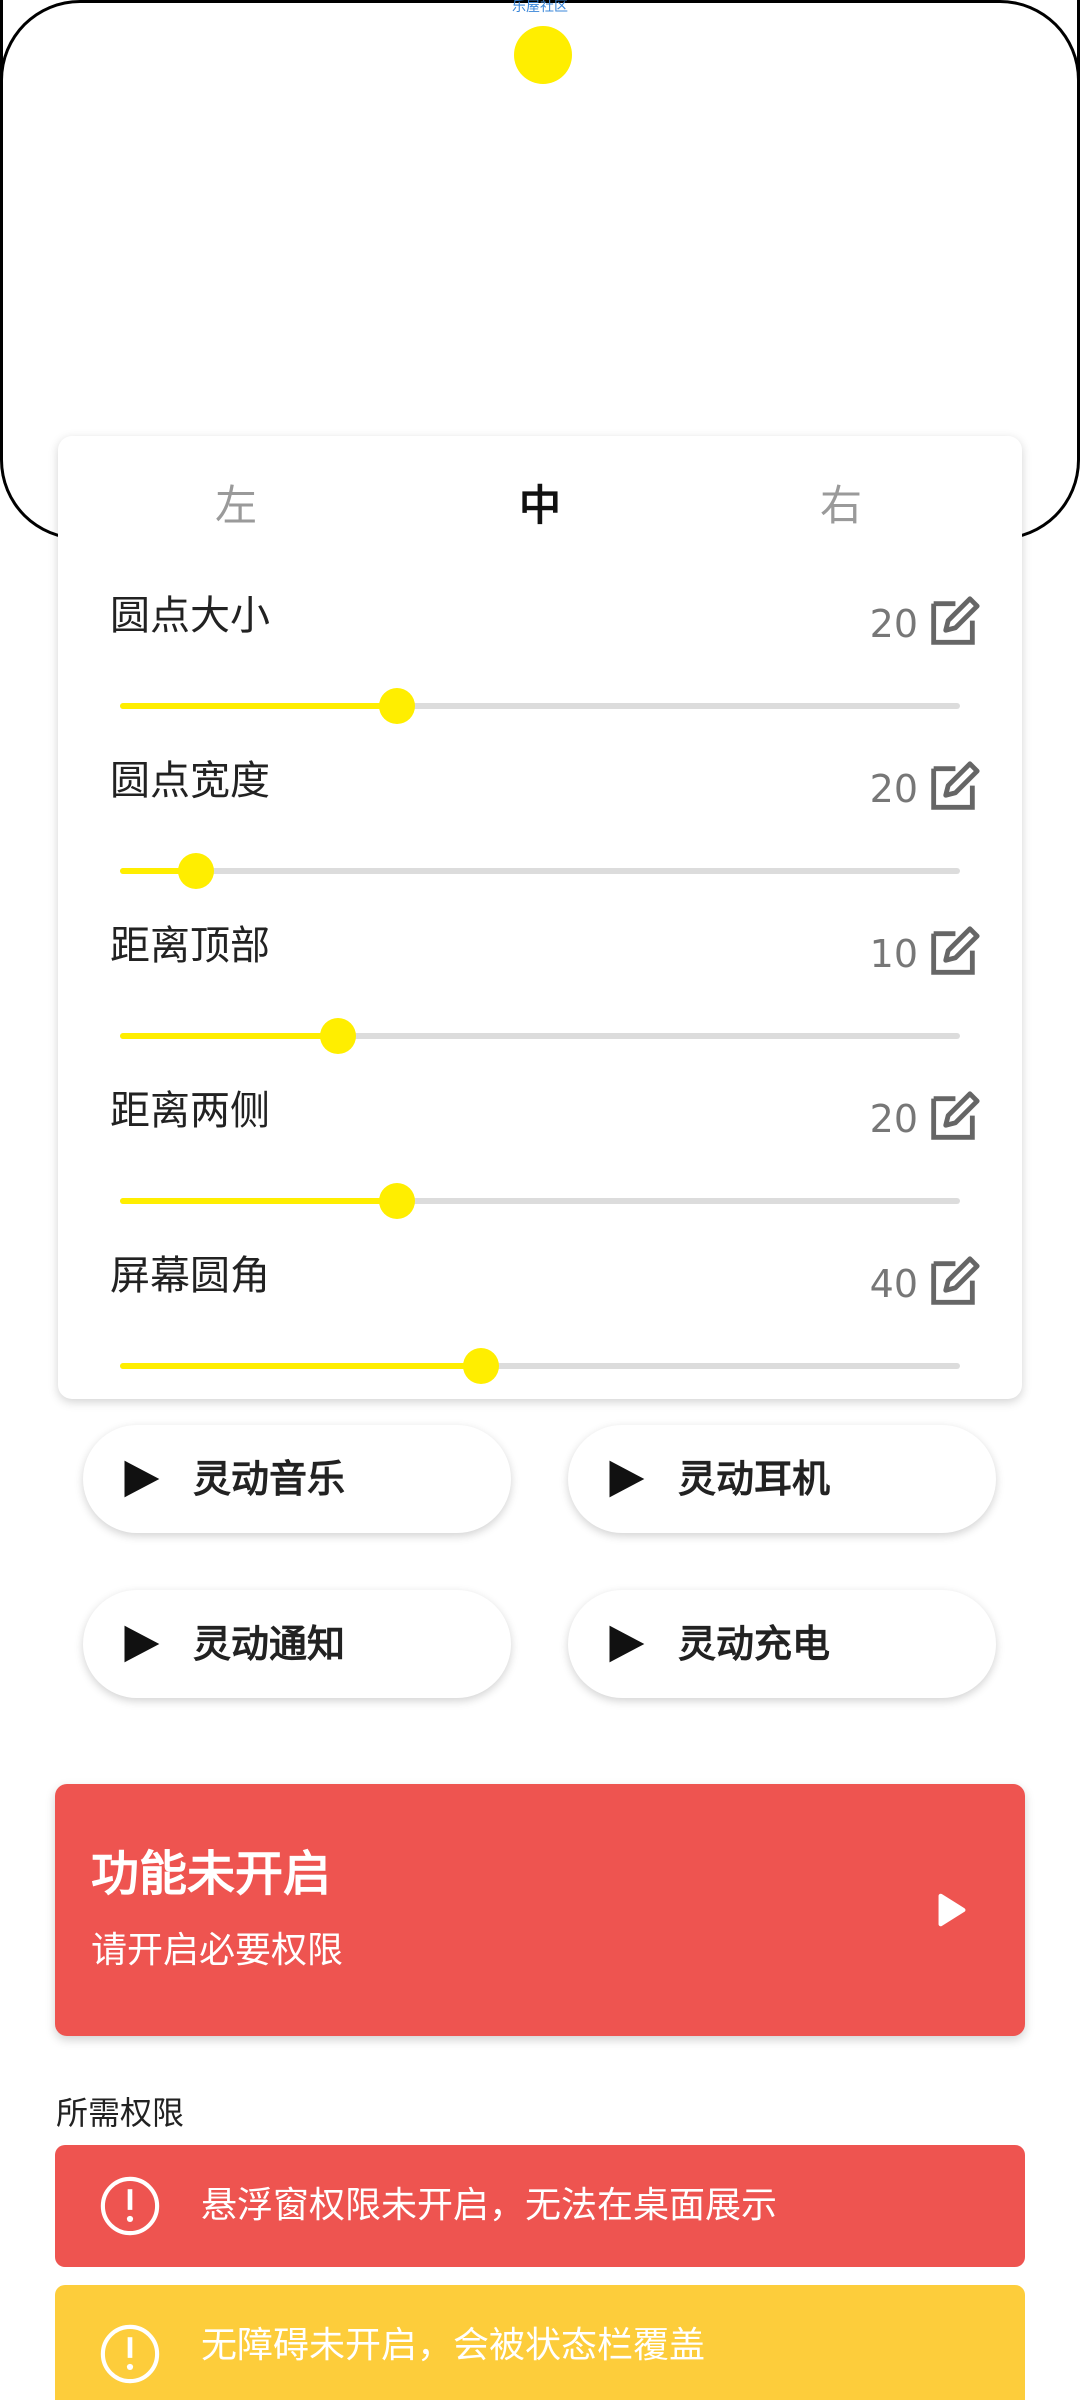 The width and height of the screenshot is (1080, 2400). I want to click on tab-center: 中, so click(540, 506).